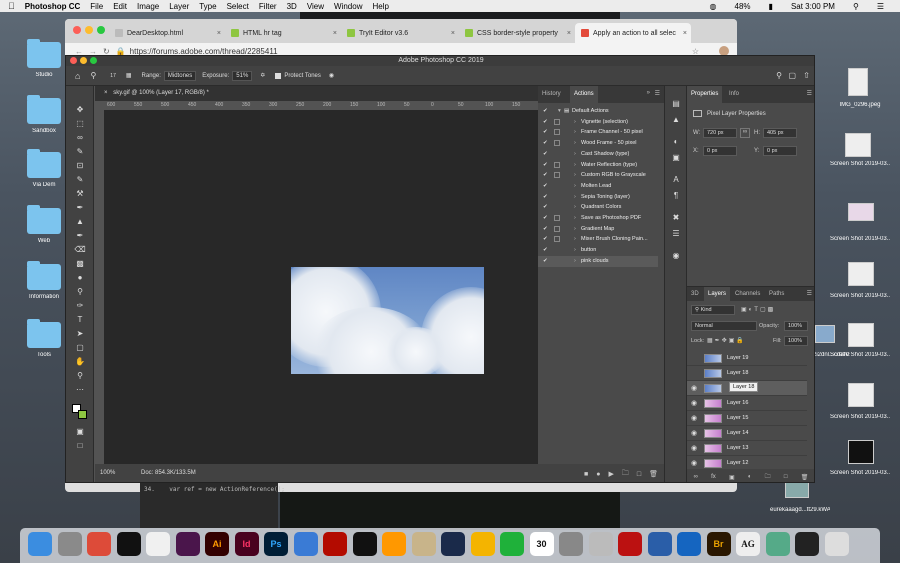  What do you see at coordinates (80, 123) in the screenshot?
I see `marquee-tool-icon: ⬚` at bounding box center [80, 123].